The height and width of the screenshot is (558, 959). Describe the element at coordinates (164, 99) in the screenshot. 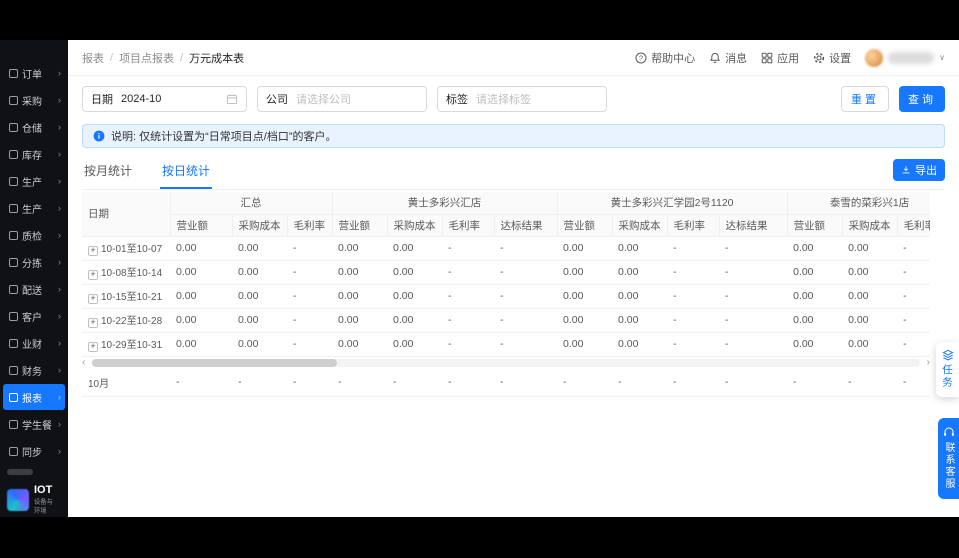

I see `date-picker: 日期 2024-10` at that location.